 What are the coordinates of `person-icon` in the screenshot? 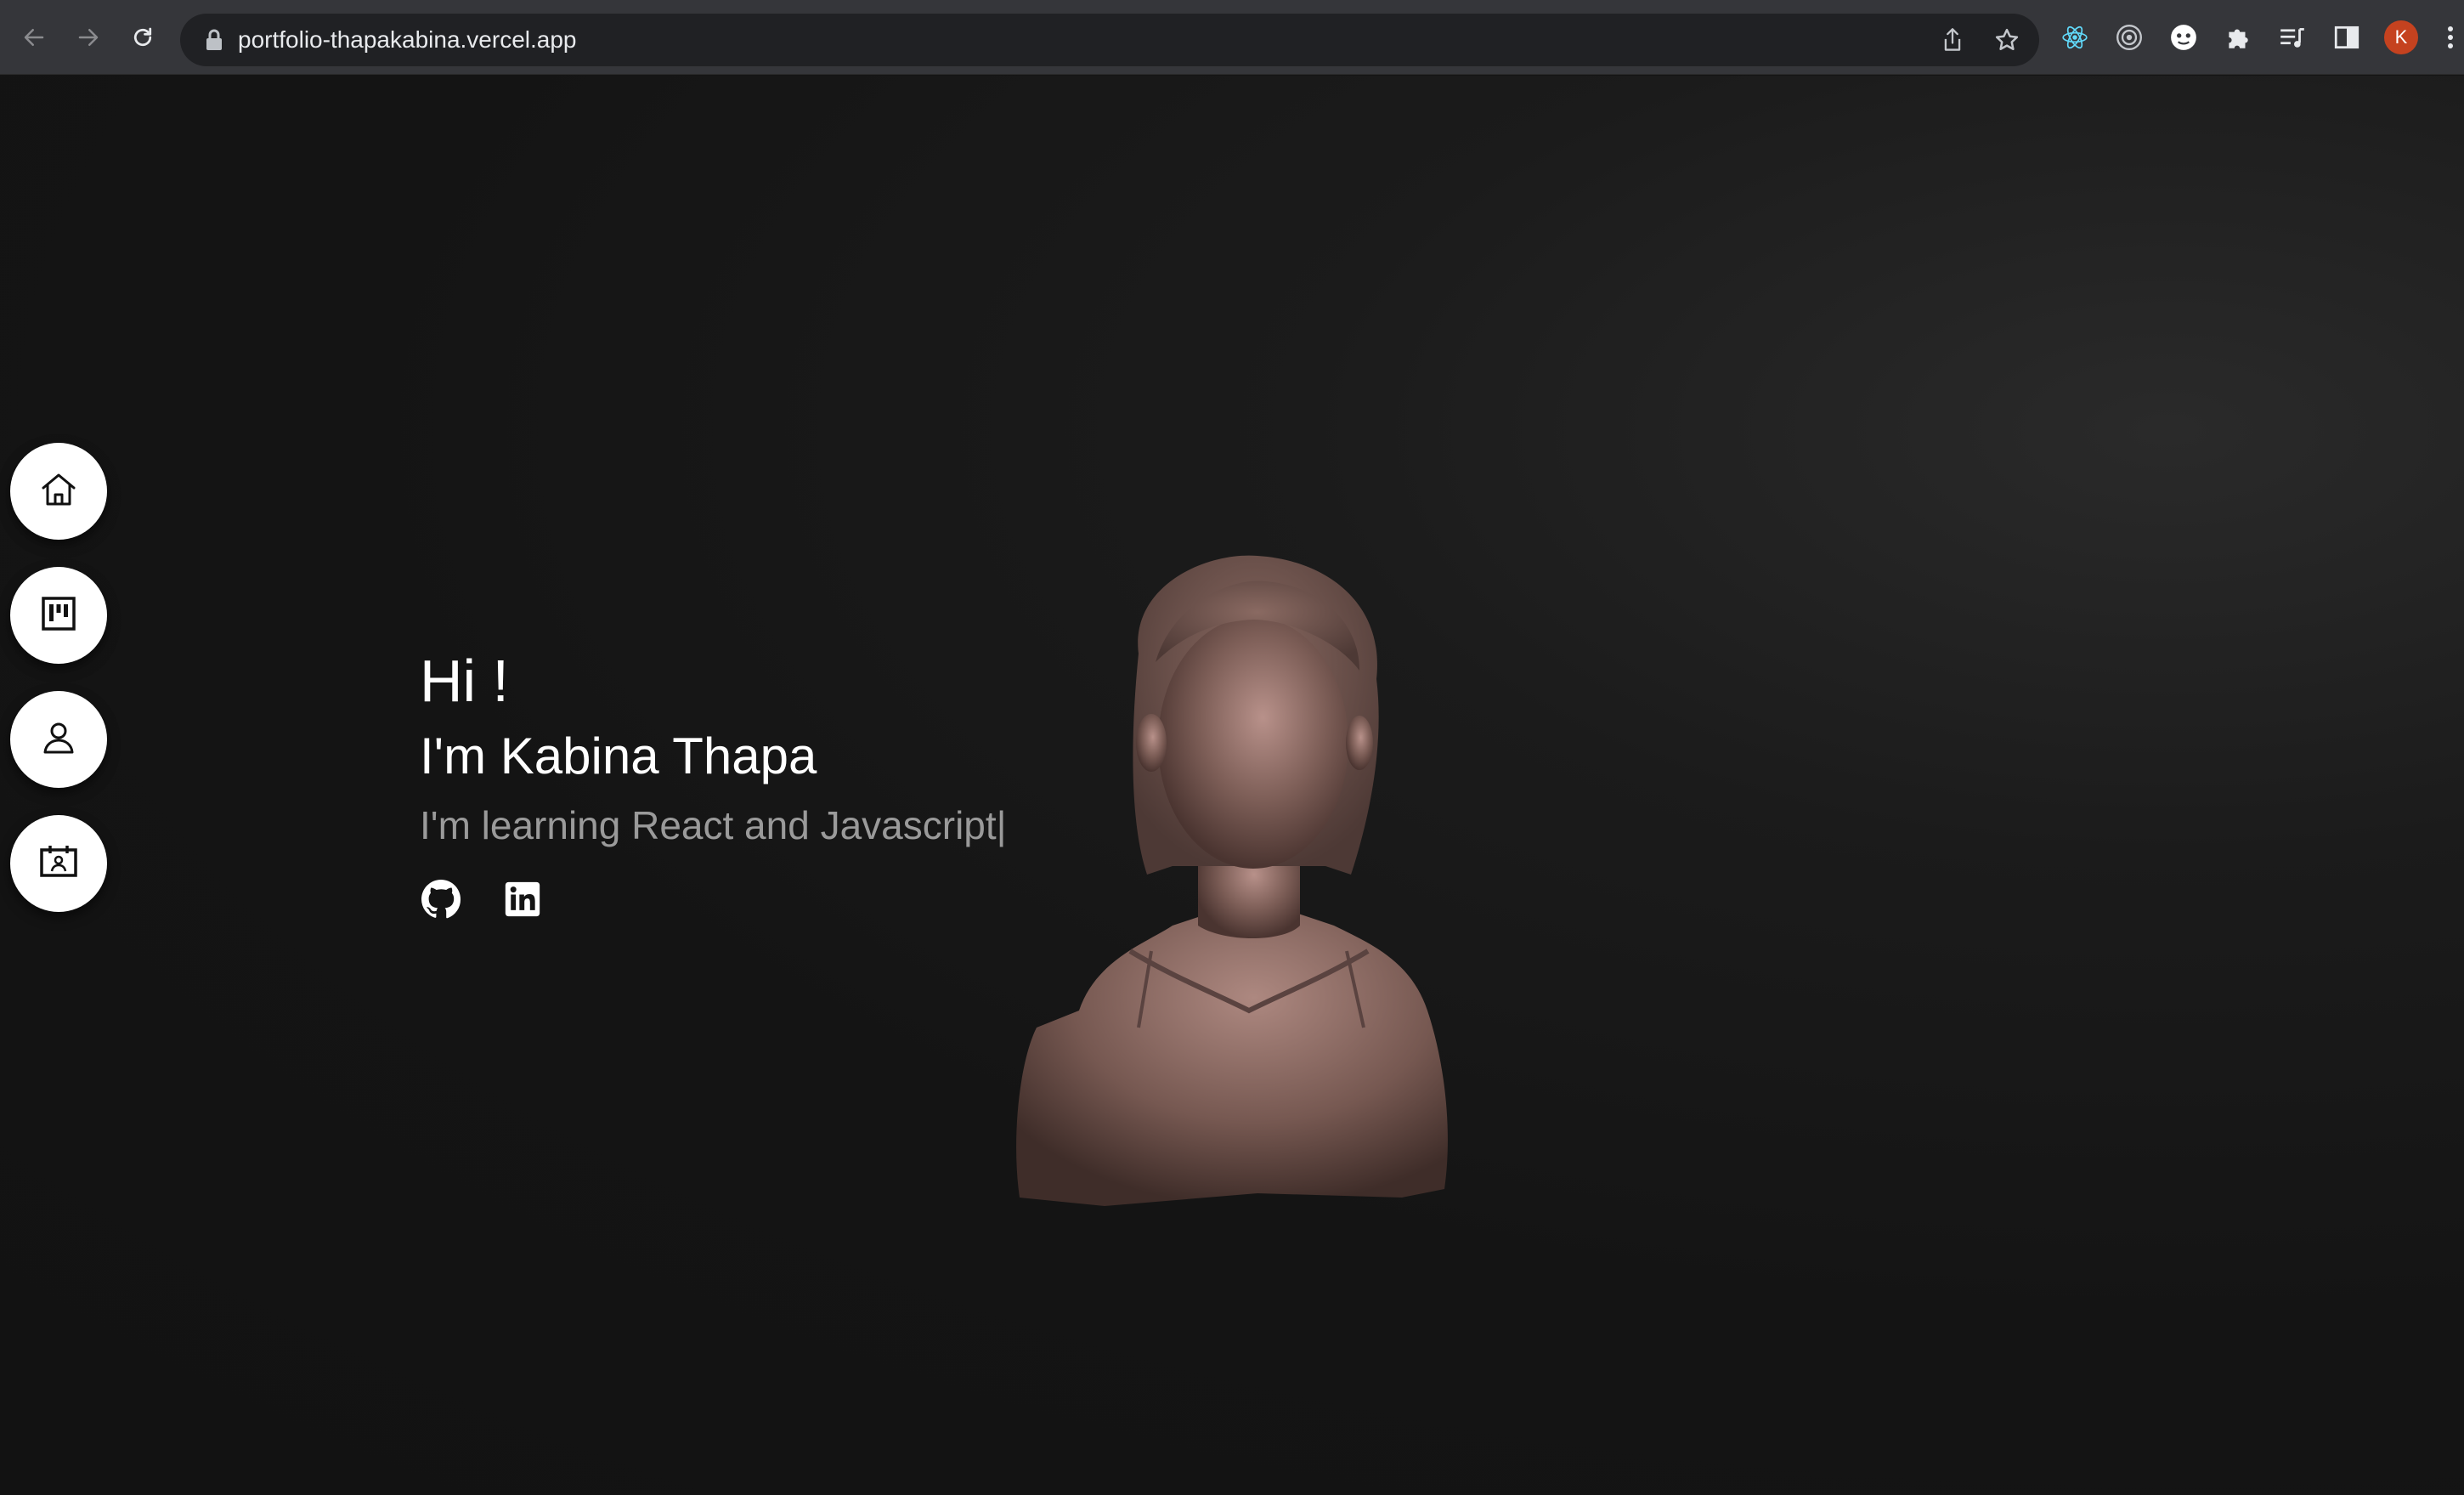 It's located at (58, 740).